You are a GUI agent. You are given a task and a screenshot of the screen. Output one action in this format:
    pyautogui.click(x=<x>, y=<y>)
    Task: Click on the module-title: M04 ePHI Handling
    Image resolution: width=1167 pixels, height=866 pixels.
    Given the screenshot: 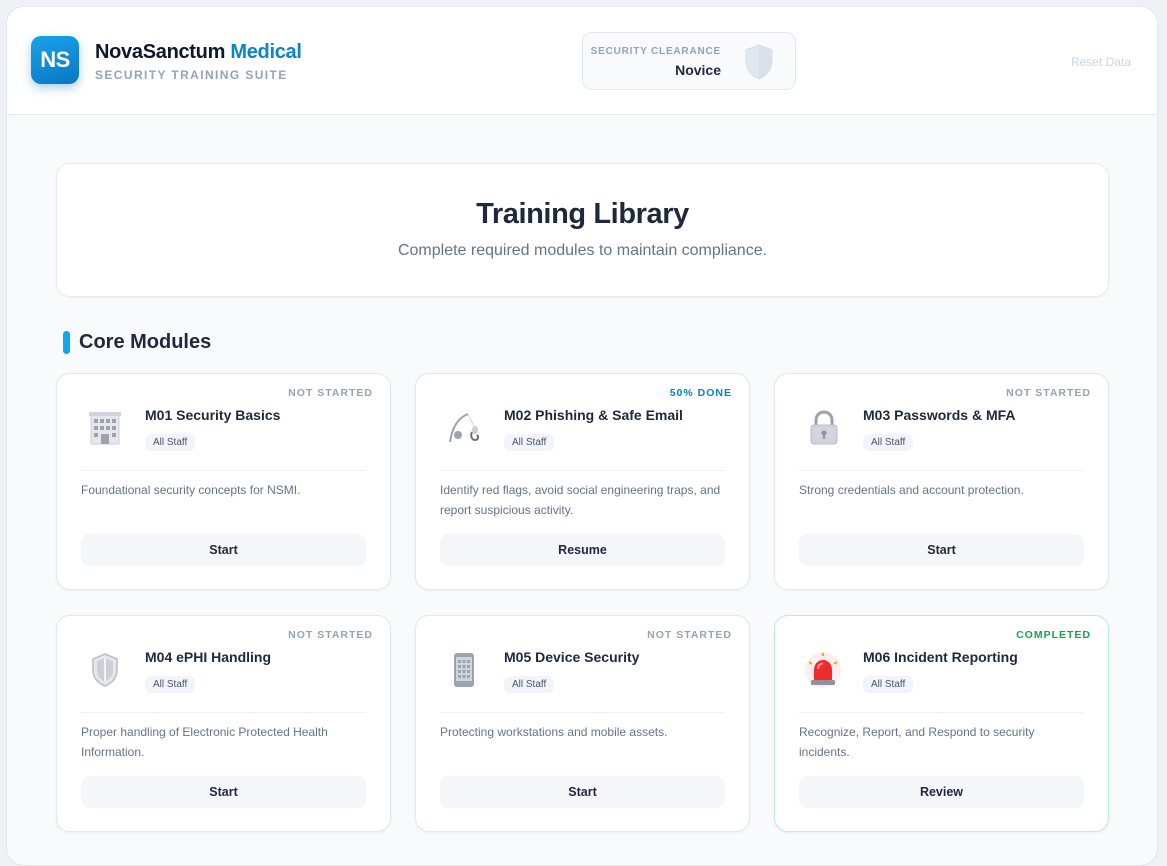 What is the action you would take?
    pyautogui.click(x=208, y=657)
    